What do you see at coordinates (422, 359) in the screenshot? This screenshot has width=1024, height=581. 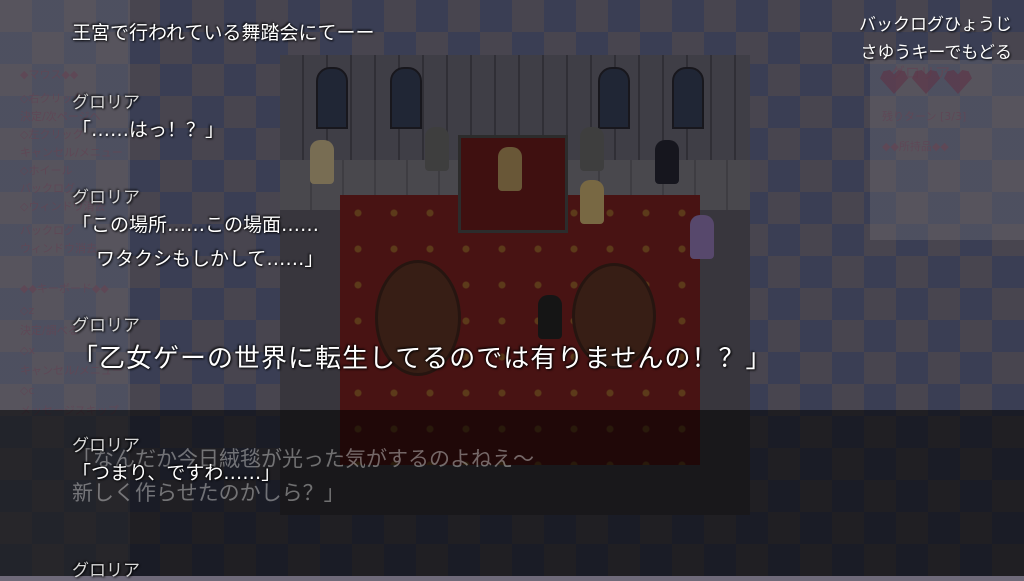 I see `dialogue-line-highlight: 「乙女ゲーの世界に転生してるのでは有りませんの！？」` at bounding box center [422, 359].